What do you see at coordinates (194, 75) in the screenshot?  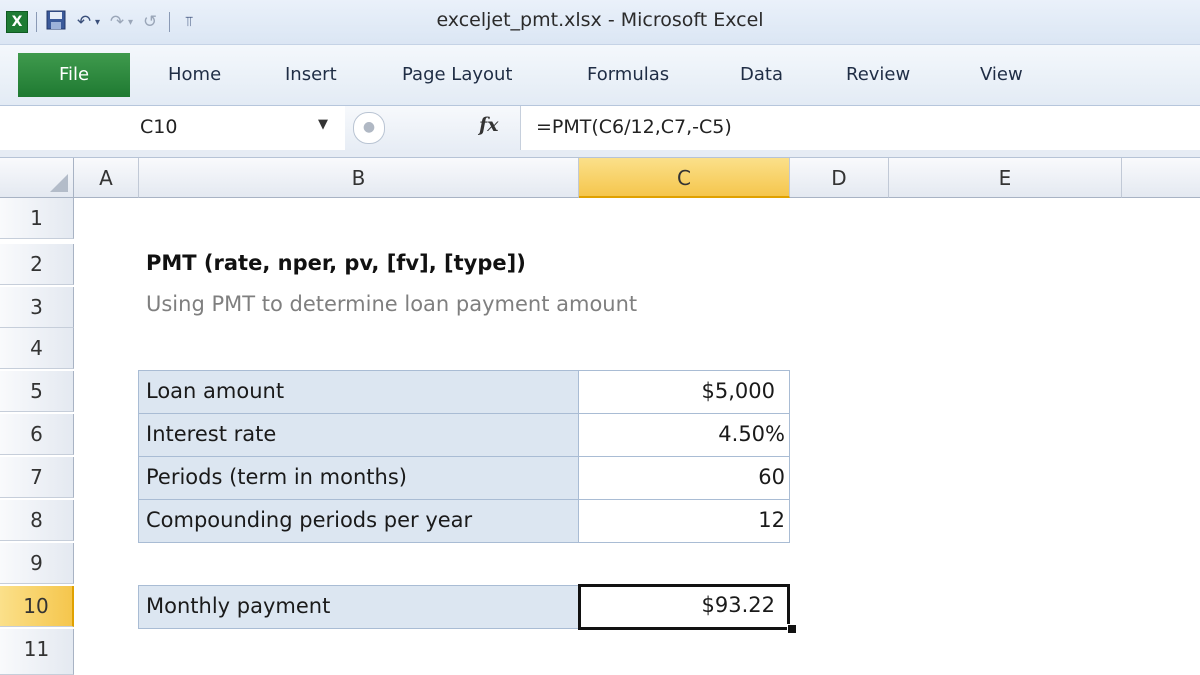 I see `tab-home: Home` at bounding box center [194, 75].